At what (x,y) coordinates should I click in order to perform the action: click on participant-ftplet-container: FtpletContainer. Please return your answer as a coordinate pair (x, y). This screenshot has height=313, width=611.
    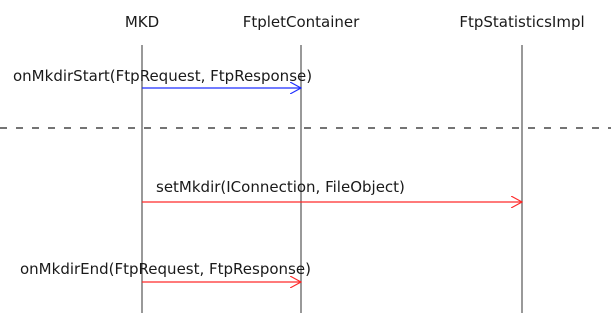
    Looking at the image, I should click on (301, 22).